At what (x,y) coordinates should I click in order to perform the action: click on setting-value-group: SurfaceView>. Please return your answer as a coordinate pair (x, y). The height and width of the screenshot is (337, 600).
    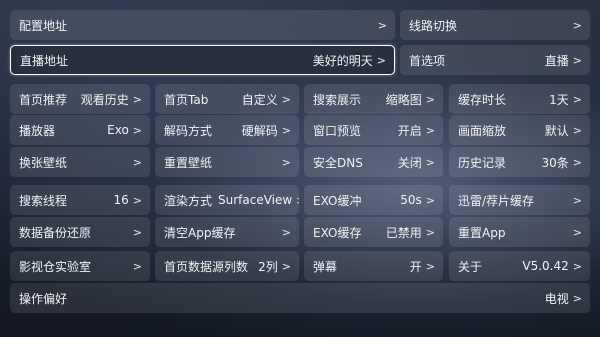
    Looking at the image, I should click on (258, 200).